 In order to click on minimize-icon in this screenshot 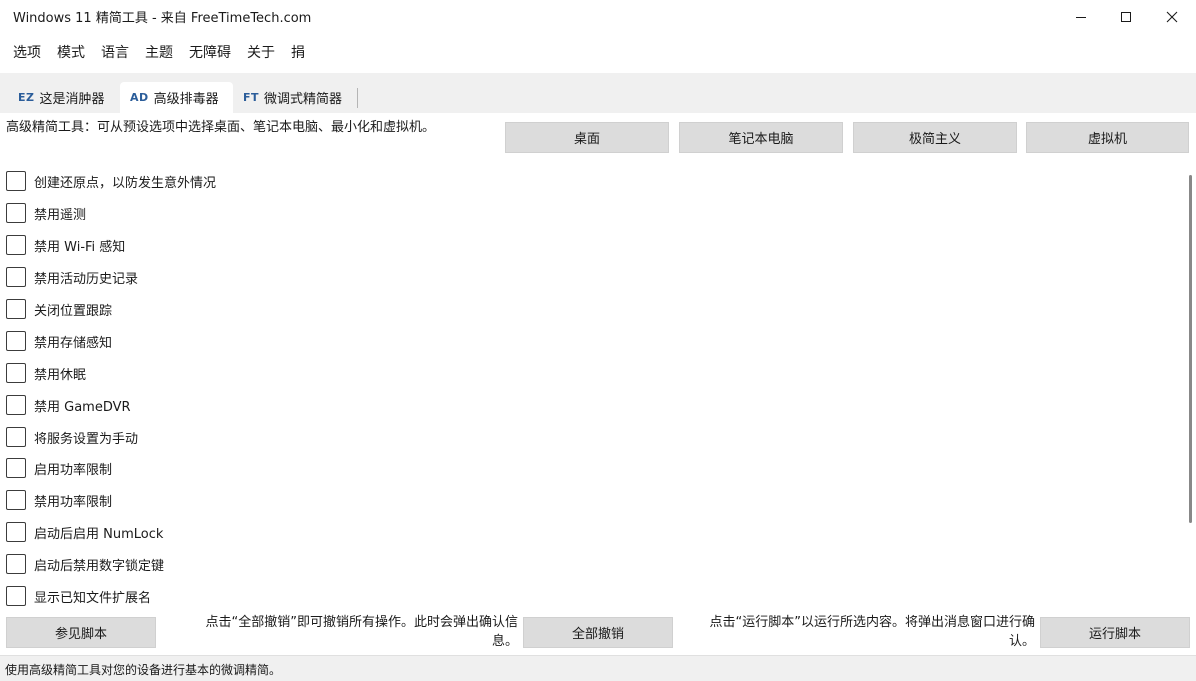, I will do `click(1081, 17)`.